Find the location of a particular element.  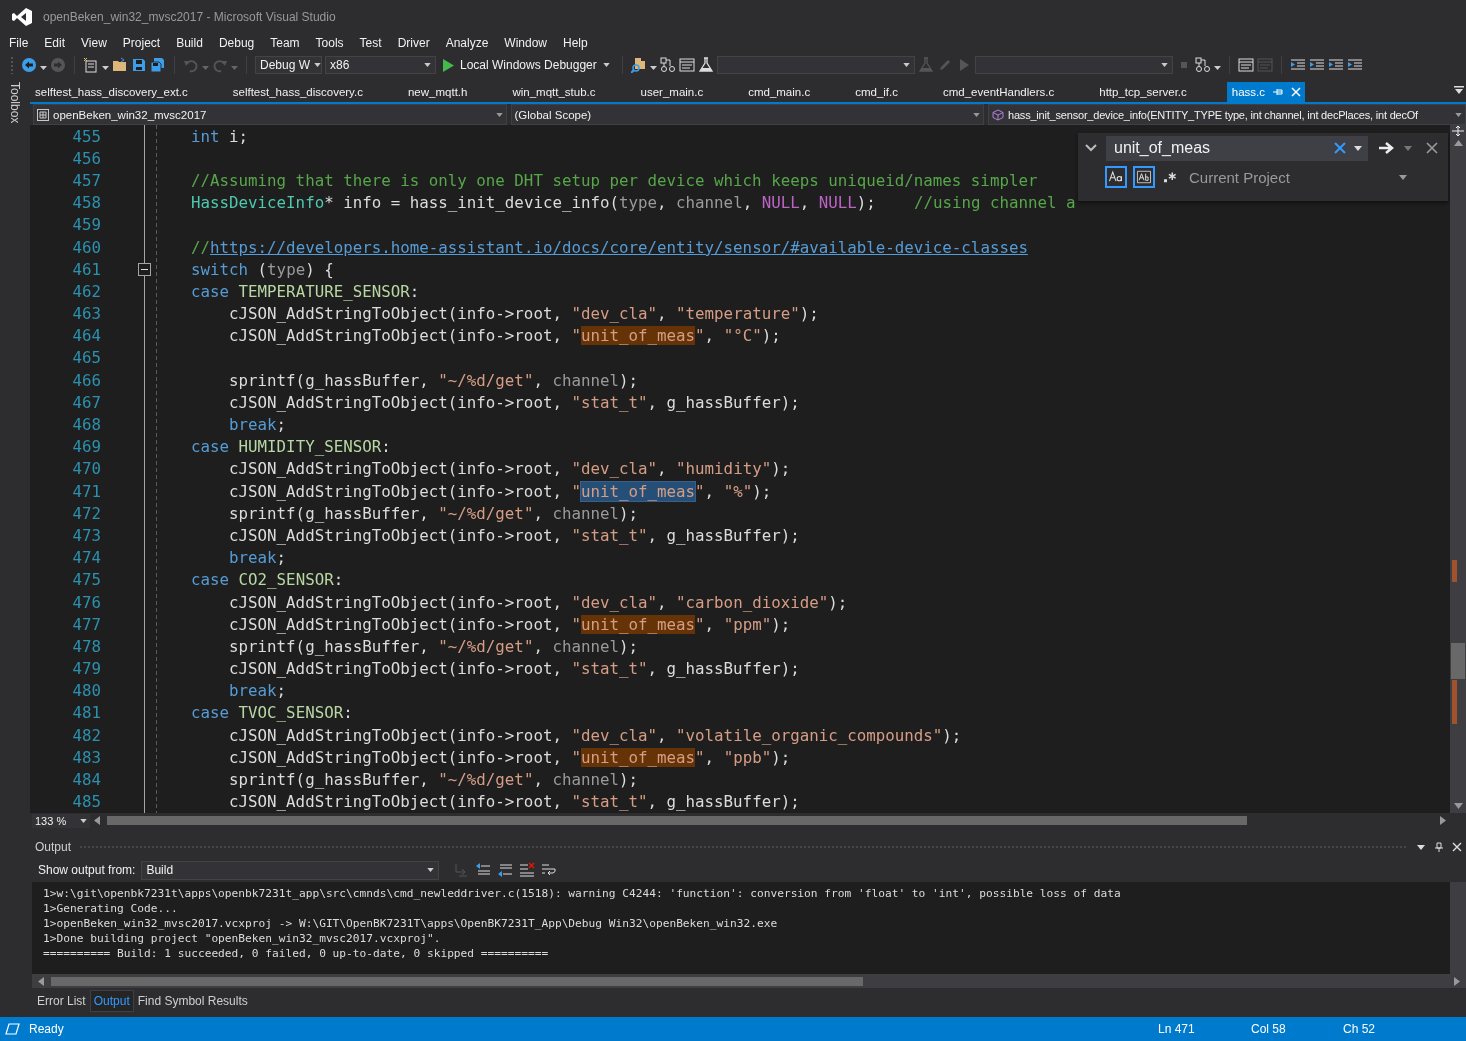

dropdown: Debug W is located at coordinates (288, 65).